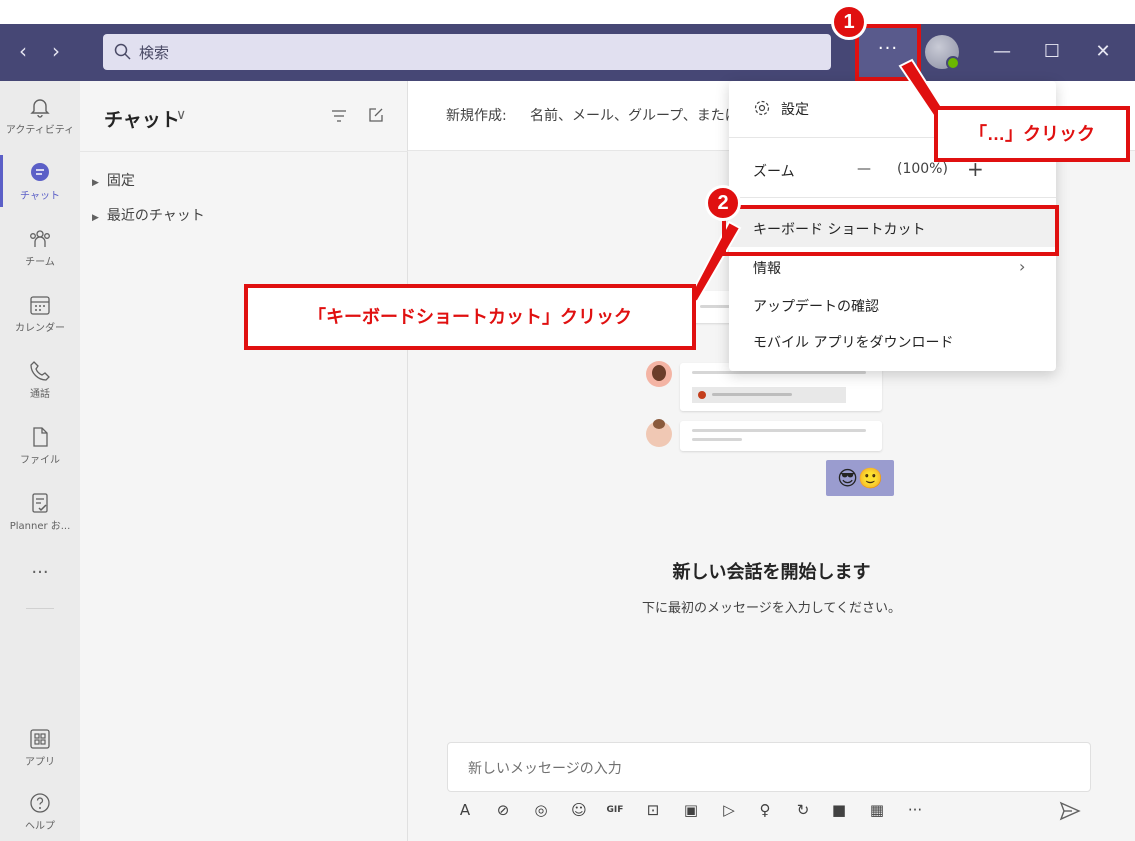  Describe the element at coordinates (853, 342) in the screenshot. I see `menu-item-download-mobile: モバイル アプリをダウンロード` at that location.